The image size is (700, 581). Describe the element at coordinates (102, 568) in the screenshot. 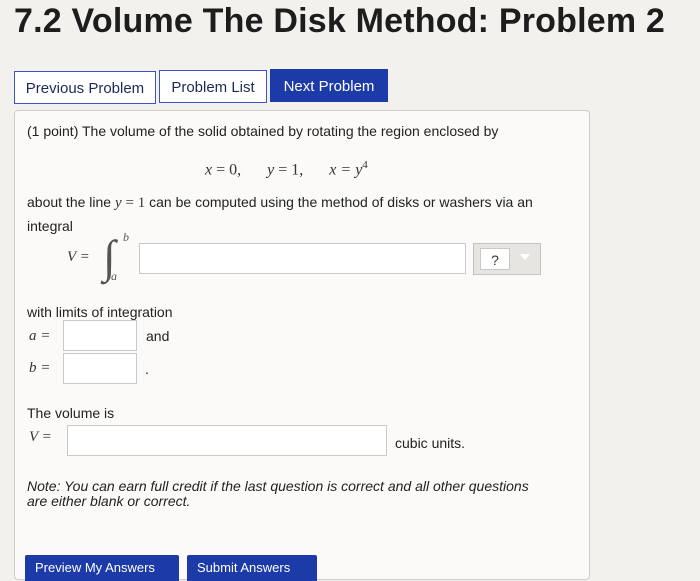

I see `preview-answers-button: Preview My Answers` at that location.